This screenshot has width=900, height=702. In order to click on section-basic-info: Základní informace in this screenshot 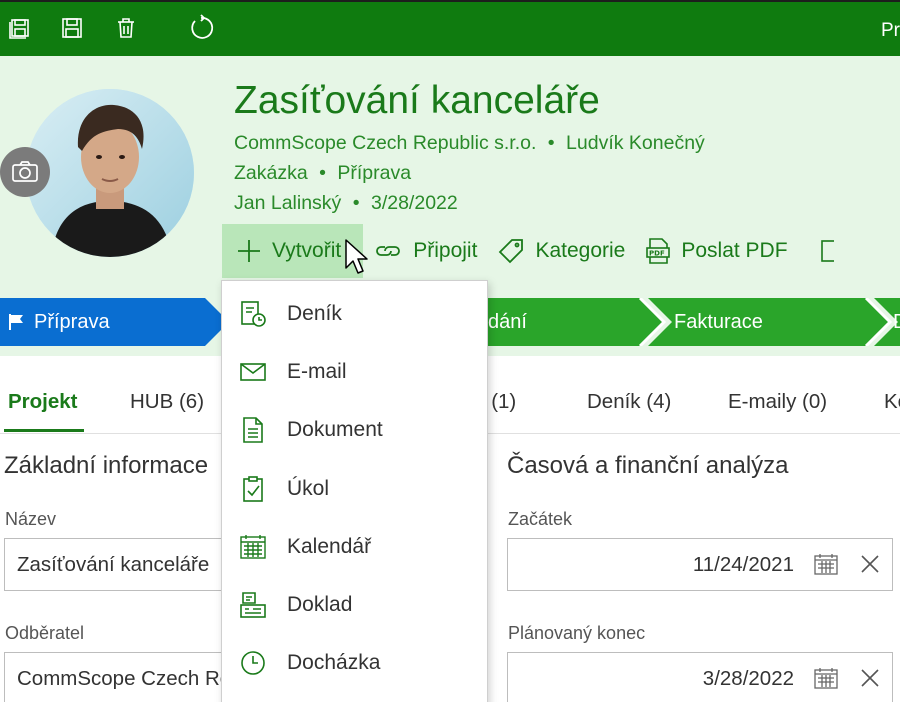, I will do `click(106, 465)`.